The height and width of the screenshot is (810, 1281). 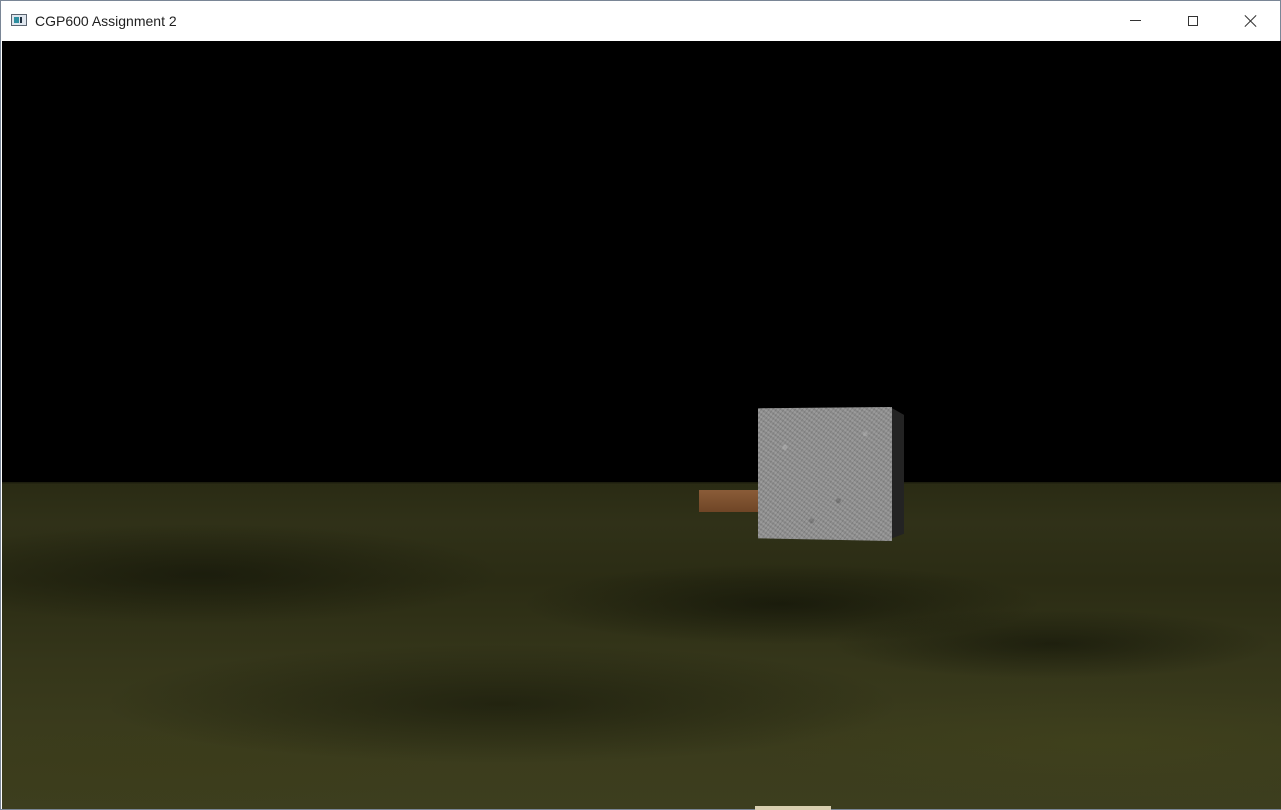 I want to click on maximize-button, so click(x=1193, y=20).